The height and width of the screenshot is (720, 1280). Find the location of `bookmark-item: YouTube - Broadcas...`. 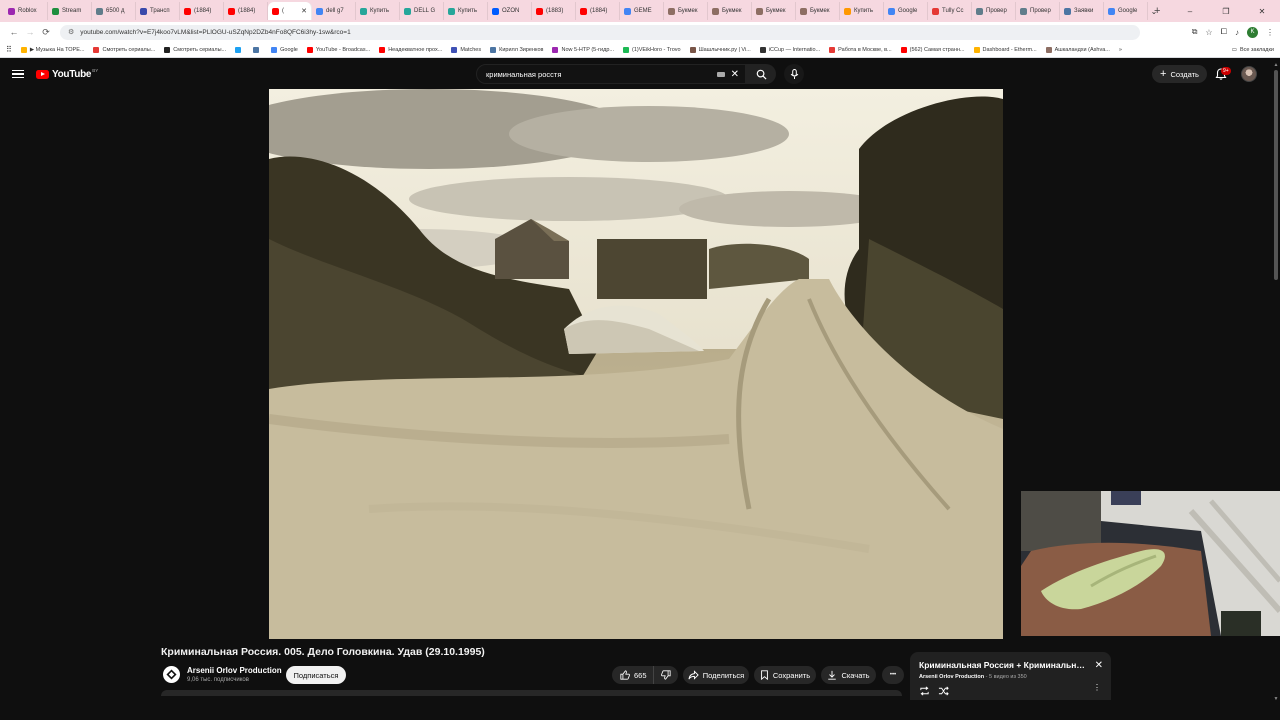

bookmark-item: YouTube - Broadcas... is located at coordinates (338, 49).